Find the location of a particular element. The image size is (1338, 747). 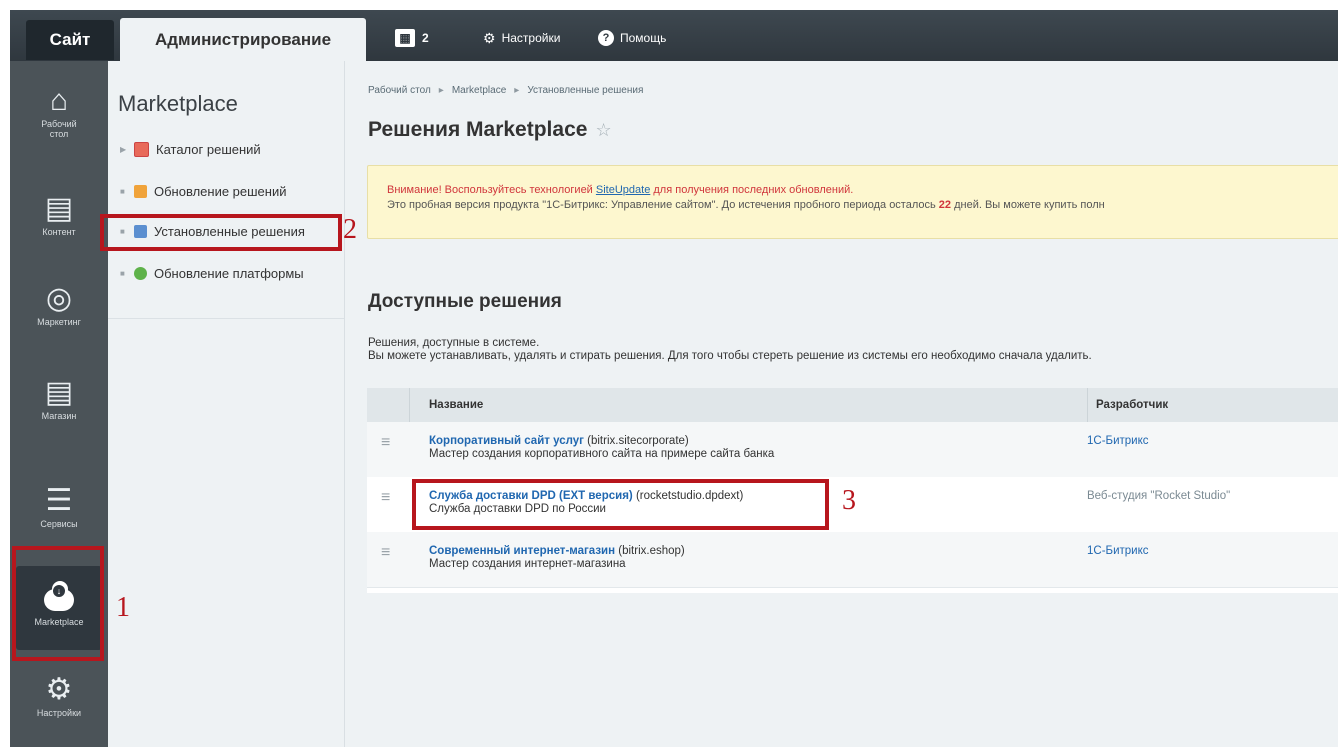

column-header-name: Название is located at coordinates (456, 405).